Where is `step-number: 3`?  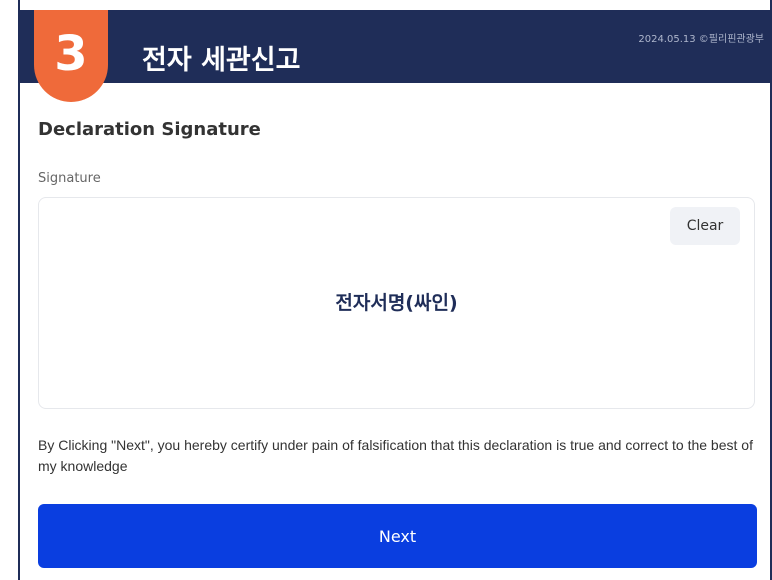
step-number: 3 is located at coordinates (71, 54).